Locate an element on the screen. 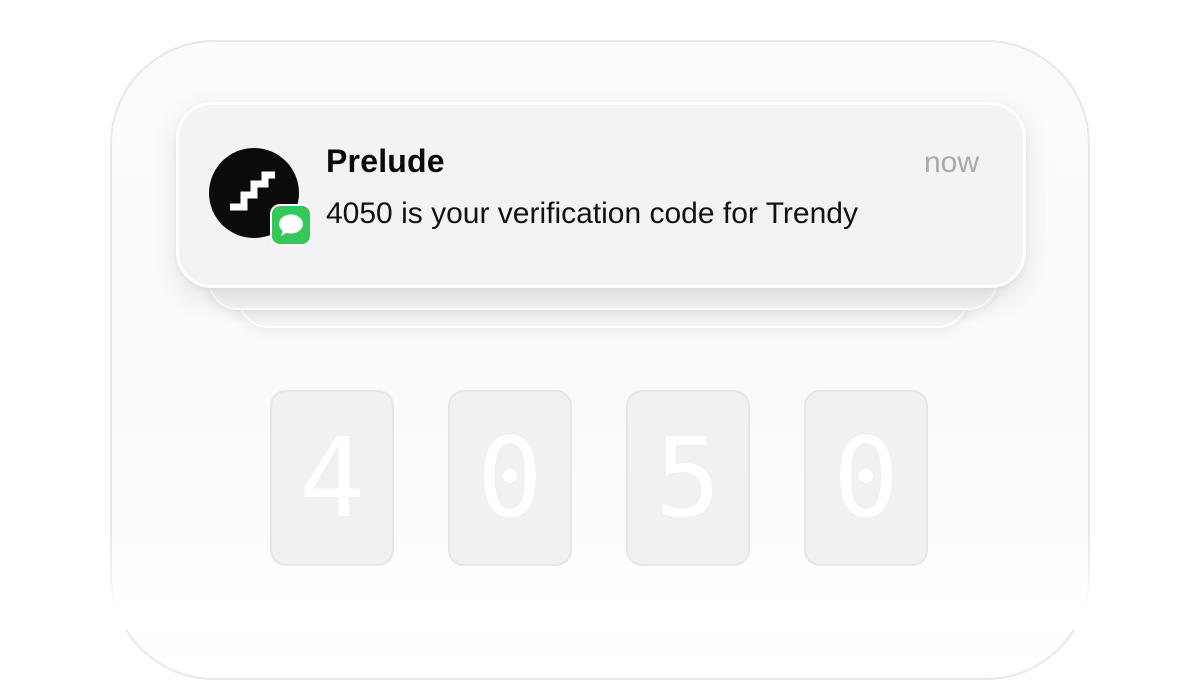 This screenshot has width=1200, height=680. chat-bubble-icon is located at coordinates (291, 225).